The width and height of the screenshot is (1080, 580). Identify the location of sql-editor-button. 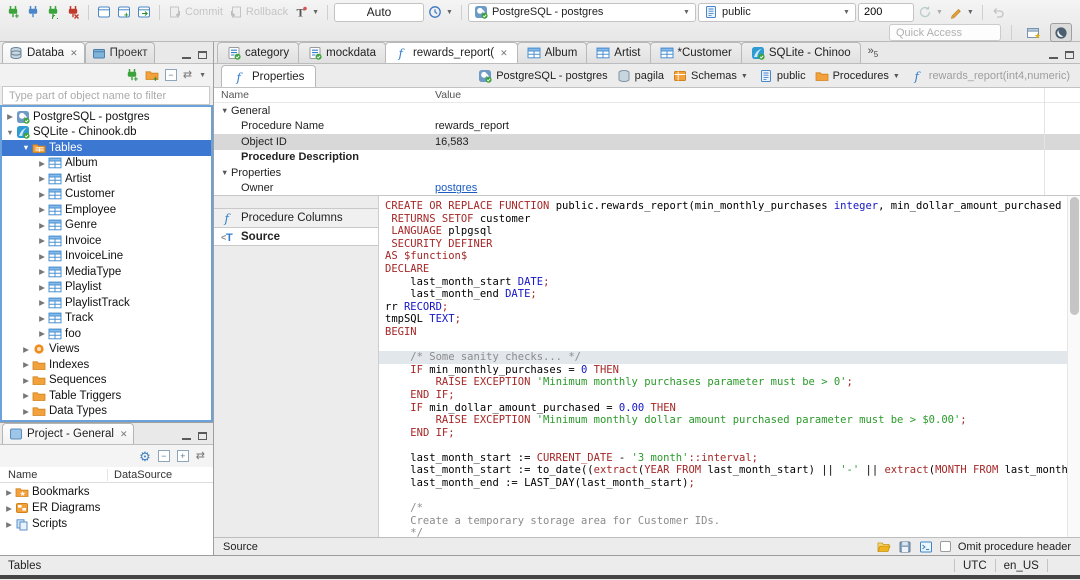
(104, 12).